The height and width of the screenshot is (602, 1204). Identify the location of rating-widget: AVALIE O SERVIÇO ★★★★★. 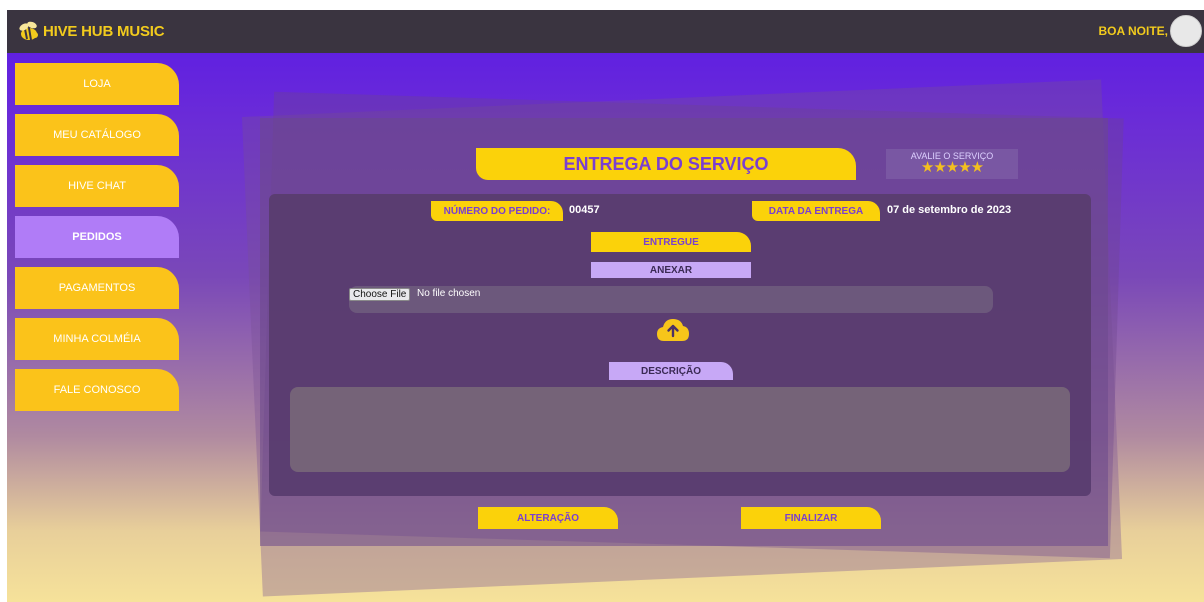
(952, 164).